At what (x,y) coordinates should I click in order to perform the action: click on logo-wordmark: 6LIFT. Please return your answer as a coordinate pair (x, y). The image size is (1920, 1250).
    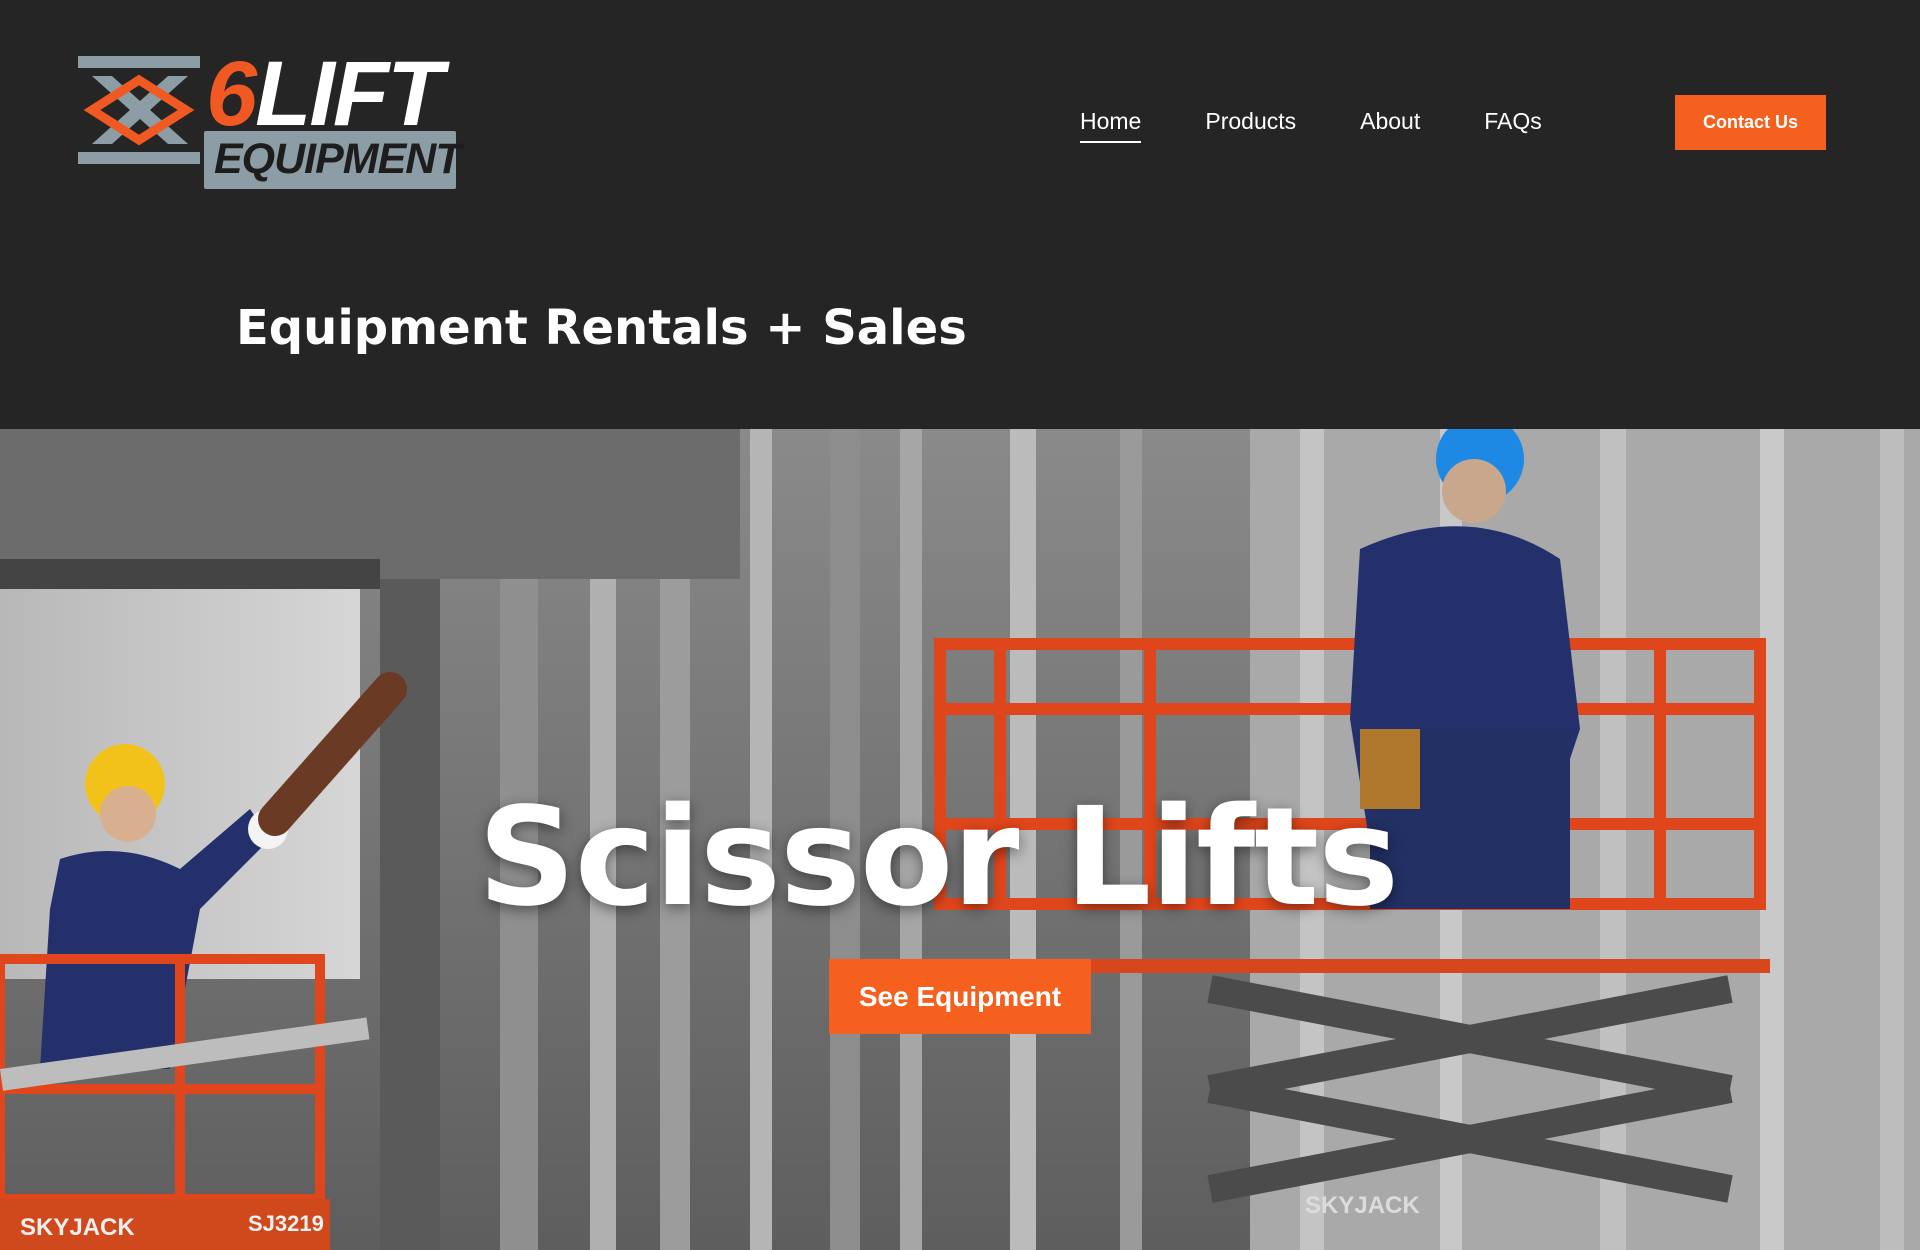
    Looking at the image, I should click on (324, 94).